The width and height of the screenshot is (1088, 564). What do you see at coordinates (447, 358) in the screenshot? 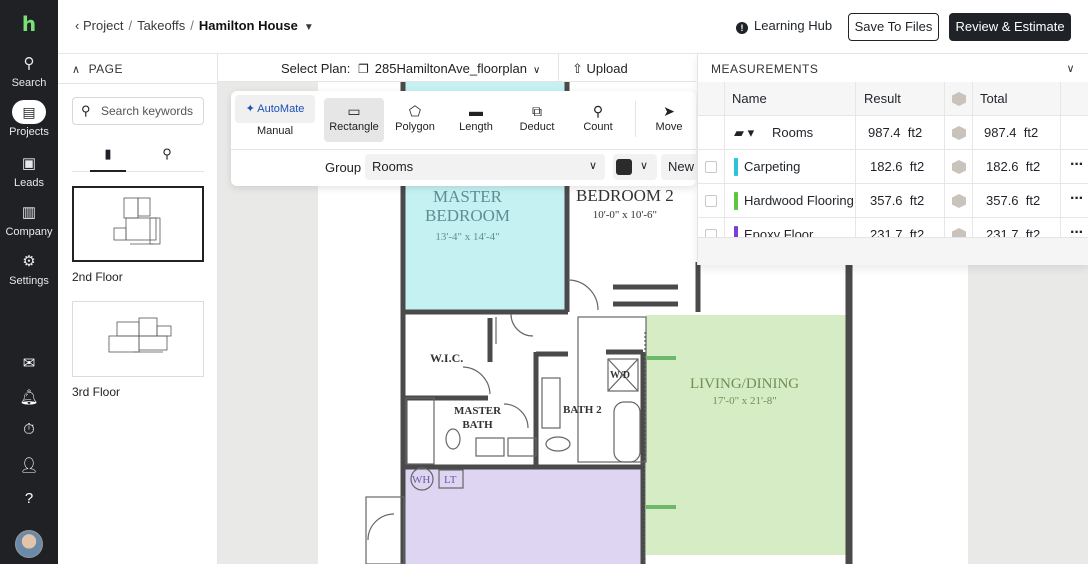
I see `room-label-wic: W.I.C.` at bounding box center [447, 358].